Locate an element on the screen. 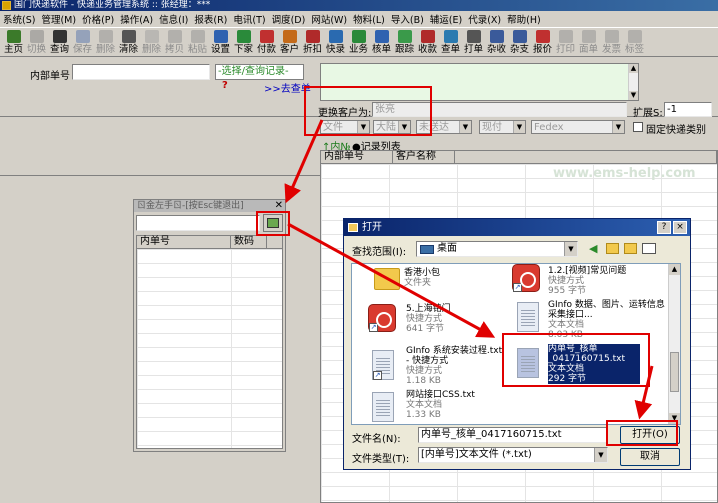 The width and height of the screenshot is (718, 503). menu-item: 操作(A) is located at coordinates (136, 19).